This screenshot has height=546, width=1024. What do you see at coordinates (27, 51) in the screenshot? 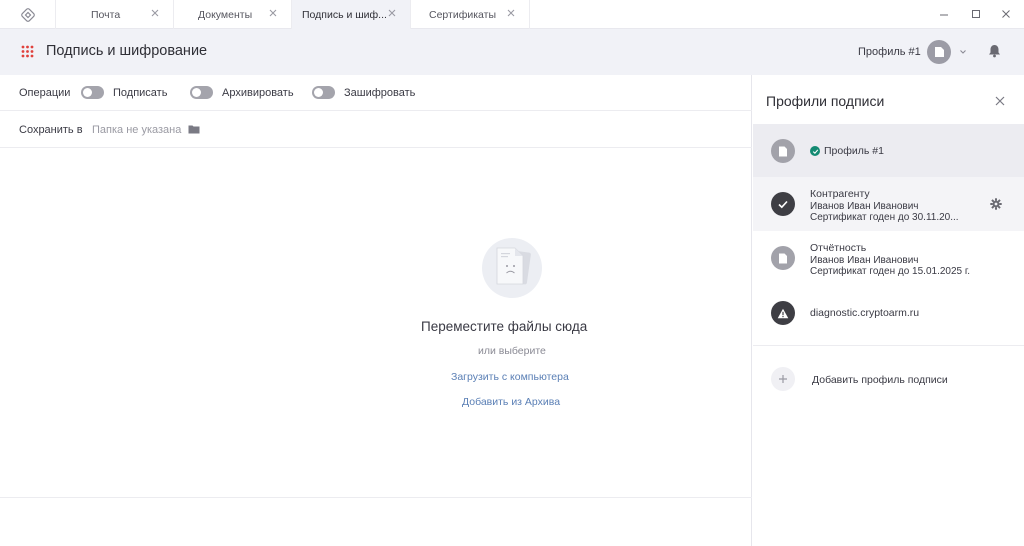
I see `apps-grid-icon` at bounding box center [27, 51].